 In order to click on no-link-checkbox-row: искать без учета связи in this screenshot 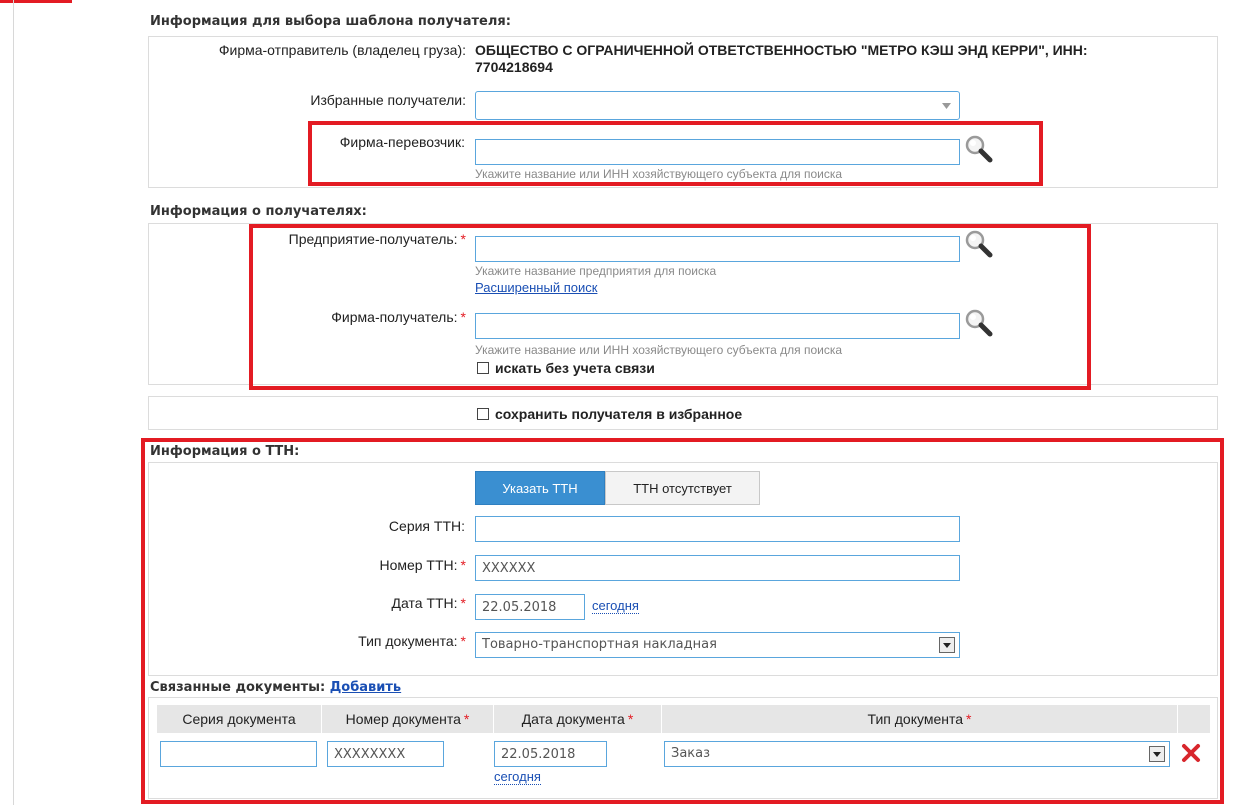, I will do `click(566, 368)`.